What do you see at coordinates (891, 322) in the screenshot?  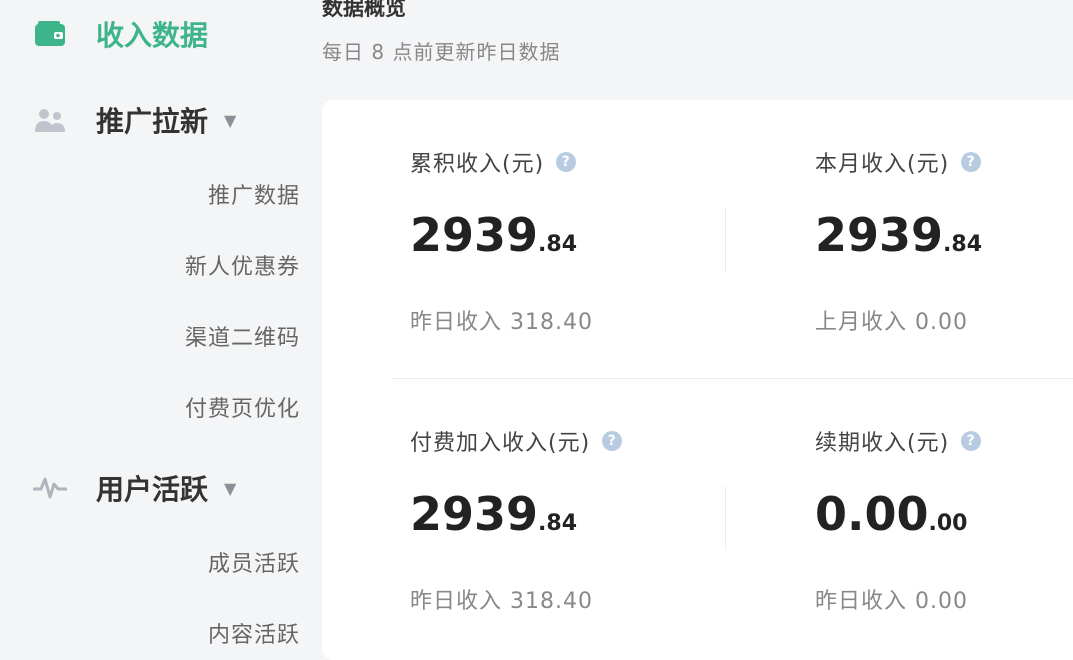 I see `stat-subtext: 上月收入 0.00` at bounding box center [891, 322].